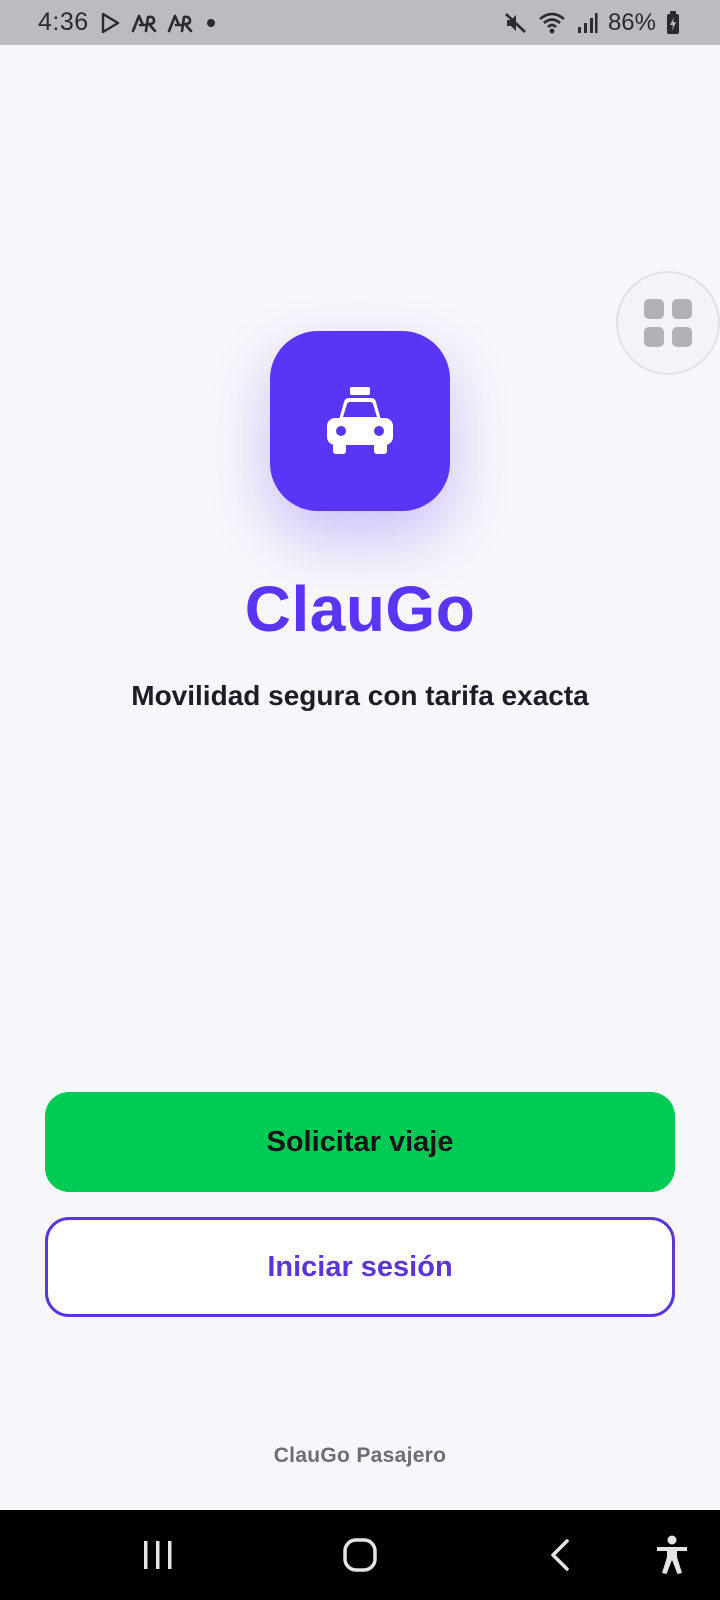 This screenshot has height=1600, width=720. I want to click on login-label: Iniciar sesión, so click(360, 1266).